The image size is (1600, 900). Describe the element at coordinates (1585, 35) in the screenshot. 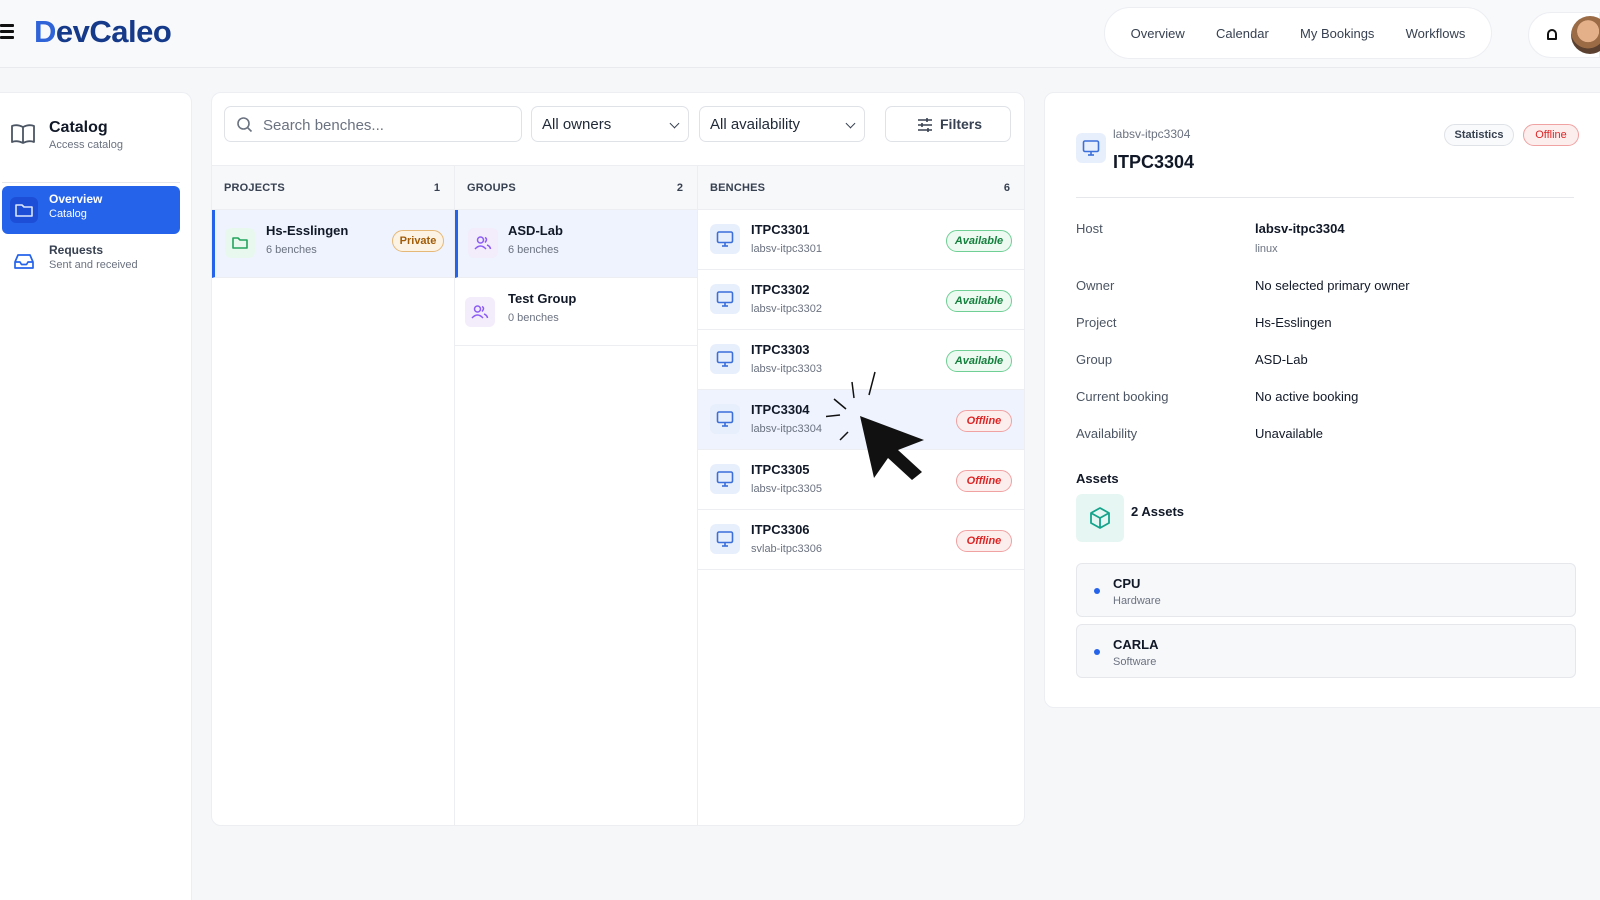

I see `avatar` at that location.